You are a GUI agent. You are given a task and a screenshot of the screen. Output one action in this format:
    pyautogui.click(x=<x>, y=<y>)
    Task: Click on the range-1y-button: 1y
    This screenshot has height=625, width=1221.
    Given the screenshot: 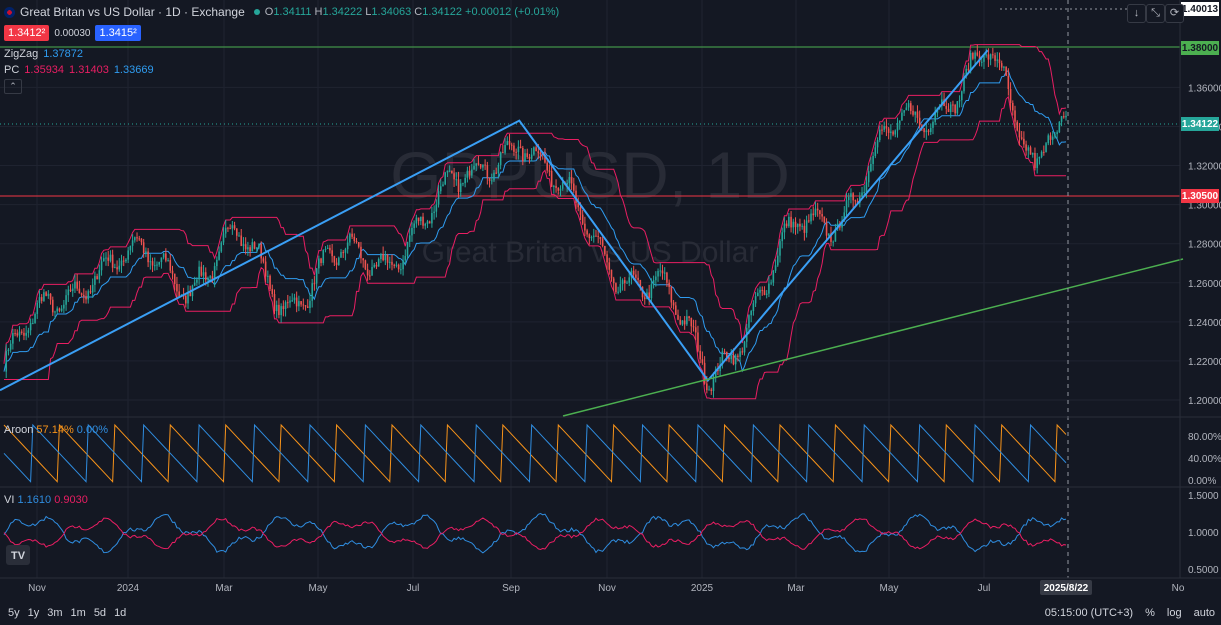 What is the action you would take?
    pyautogui.click(x=34, y=613)
    